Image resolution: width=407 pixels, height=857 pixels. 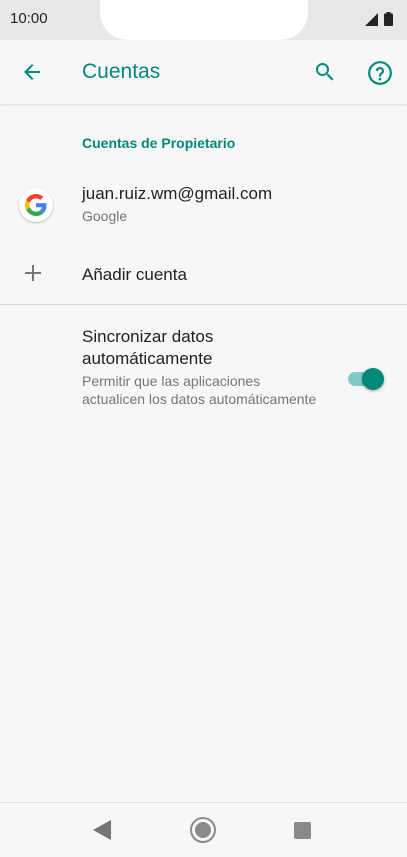 I want to click on divider, so click(x=203, y=304).